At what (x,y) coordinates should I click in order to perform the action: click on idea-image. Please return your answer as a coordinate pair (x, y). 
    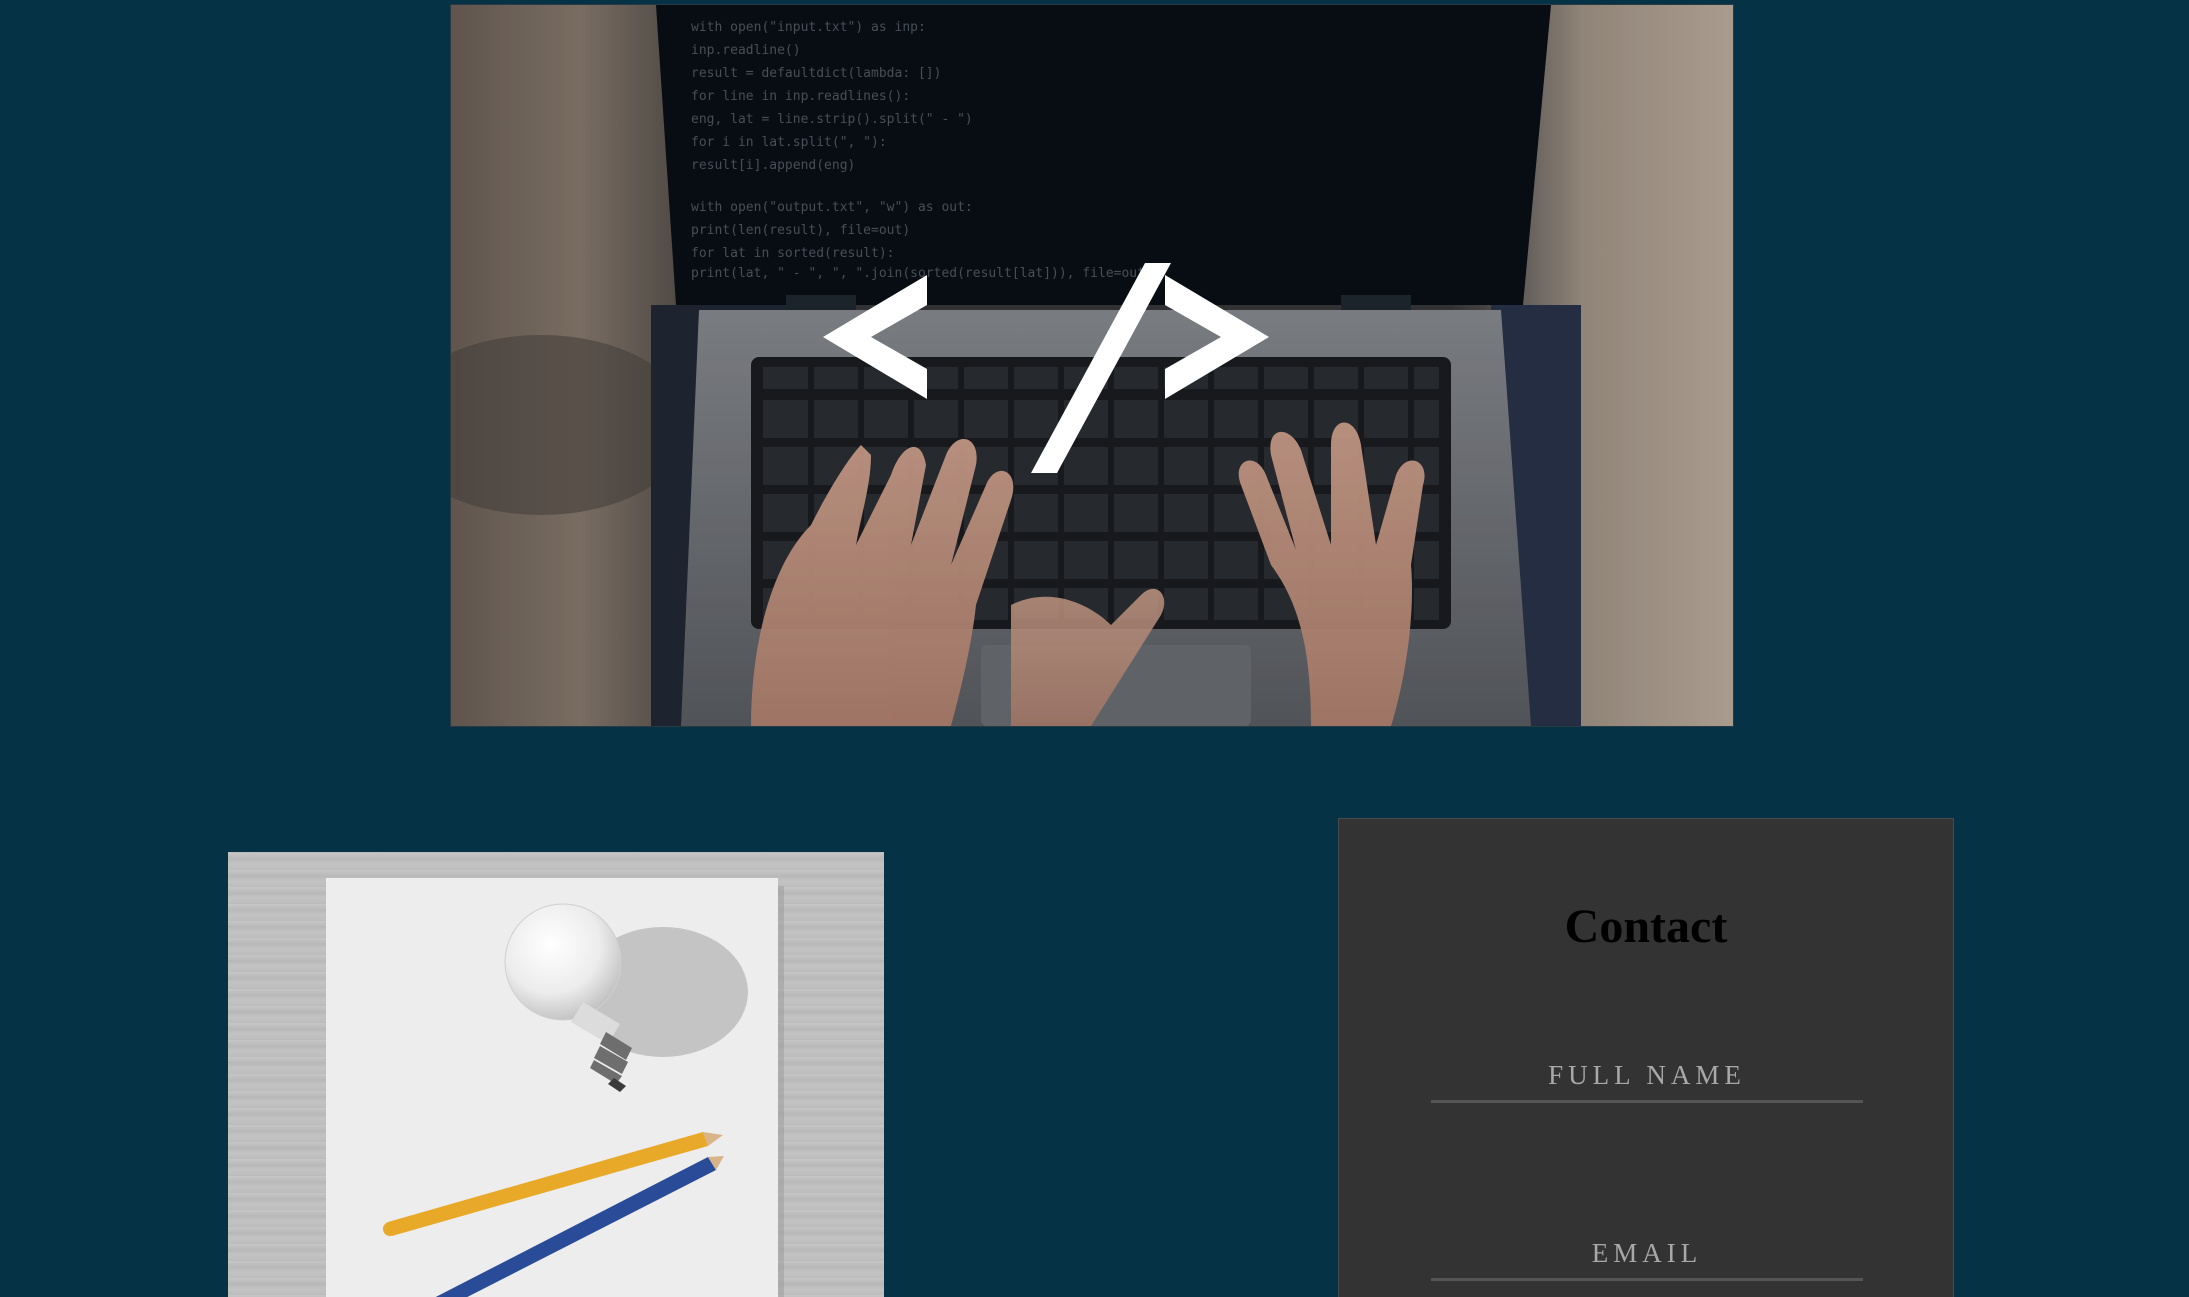
    Looking at the image, I should click on (556, 1074).